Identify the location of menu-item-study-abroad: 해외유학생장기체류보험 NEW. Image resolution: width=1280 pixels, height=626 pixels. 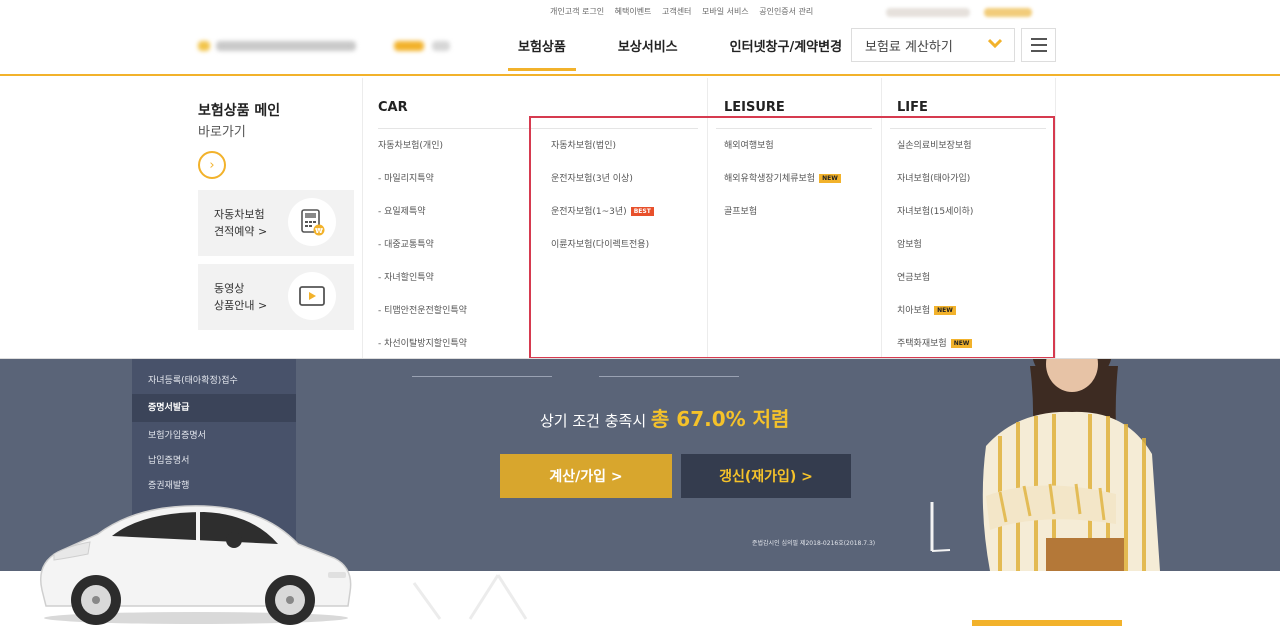
(782, 189).